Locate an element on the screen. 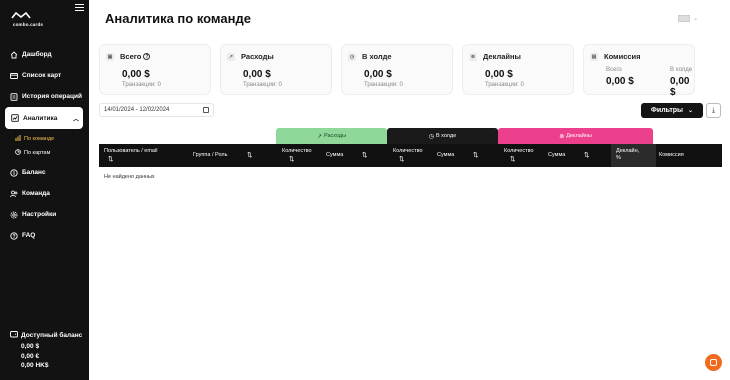  sidebar-item-label: Аналитика is located at coordinates (40, 118).